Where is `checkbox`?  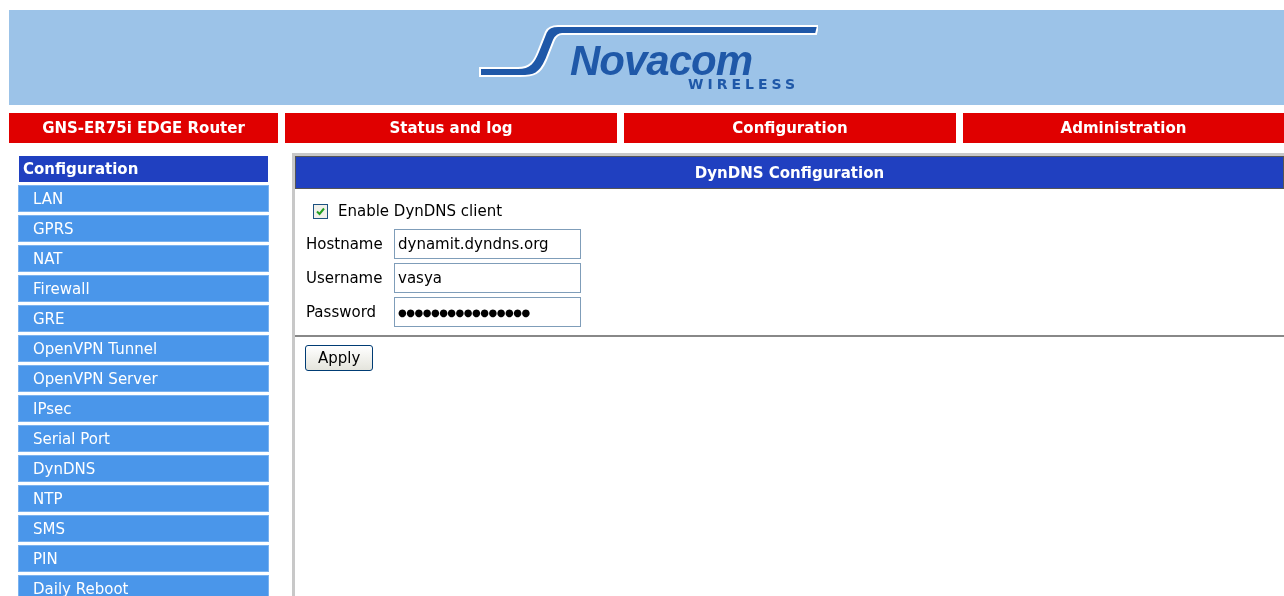 checkbox is located at coordinates (320, 211).